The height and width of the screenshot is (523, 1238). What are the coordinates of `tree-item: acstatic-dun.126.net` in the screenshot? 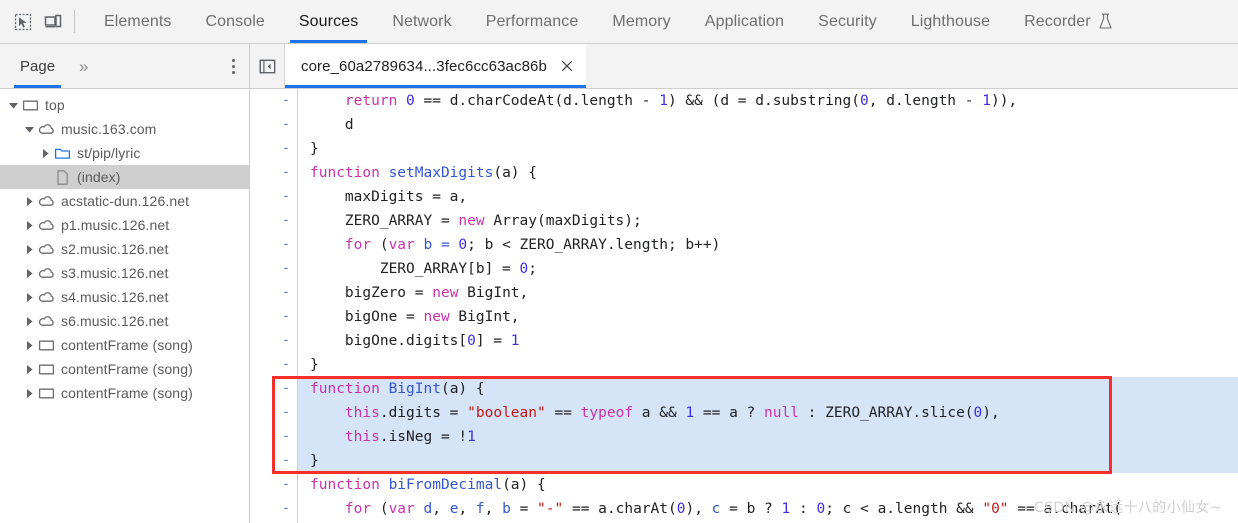 It's located at (124, 201).